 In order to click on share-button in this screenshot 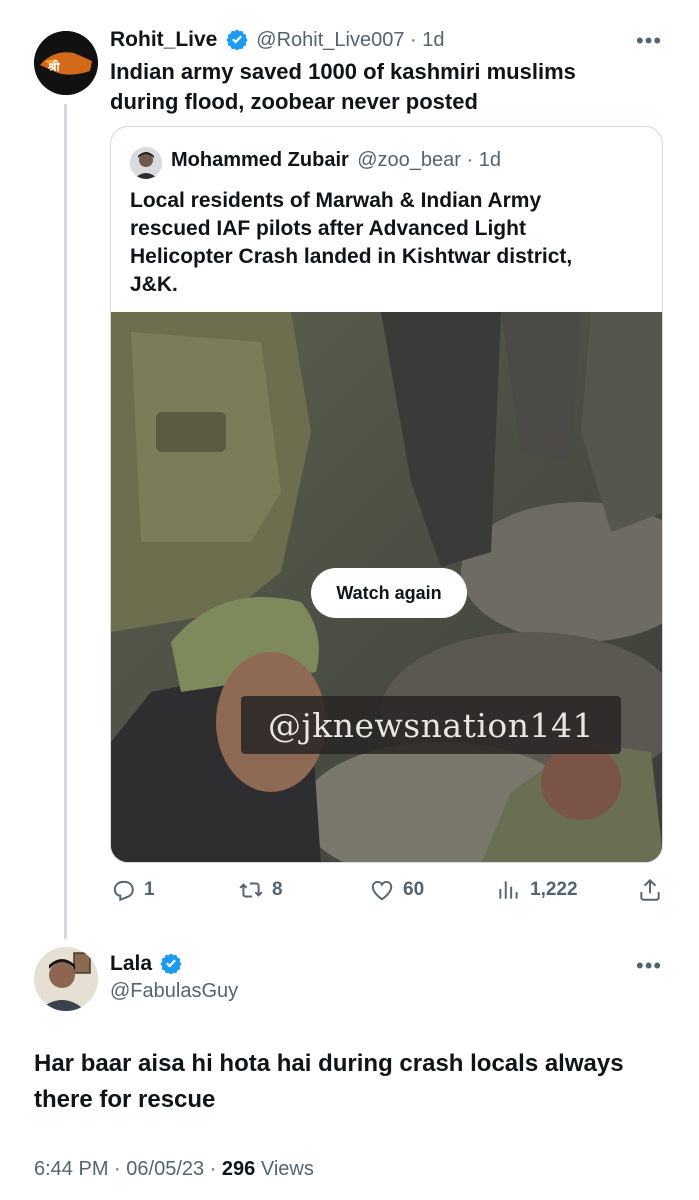, I will do `click(650, 890)`.